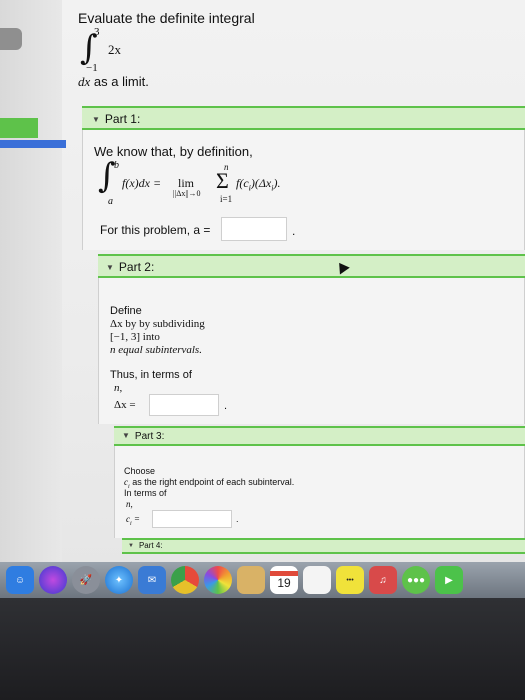 This screenshot has height=700, width=525. Describe the element at coordinates (145, 493) in the screenshot. I see `part3-line3: In terms of` at that location.